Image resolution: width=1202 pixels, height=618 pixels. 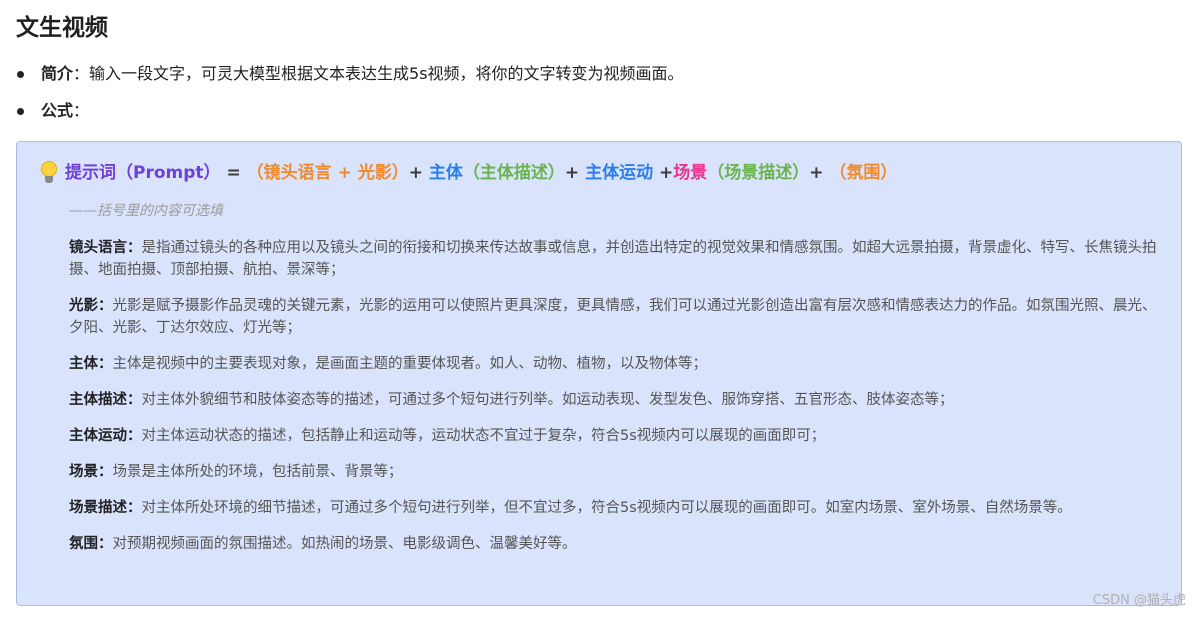 What do you see at coordinates (57, 110) in the screenshot?
I see `bullet-label: 公式` at bounding box center [57, 110].